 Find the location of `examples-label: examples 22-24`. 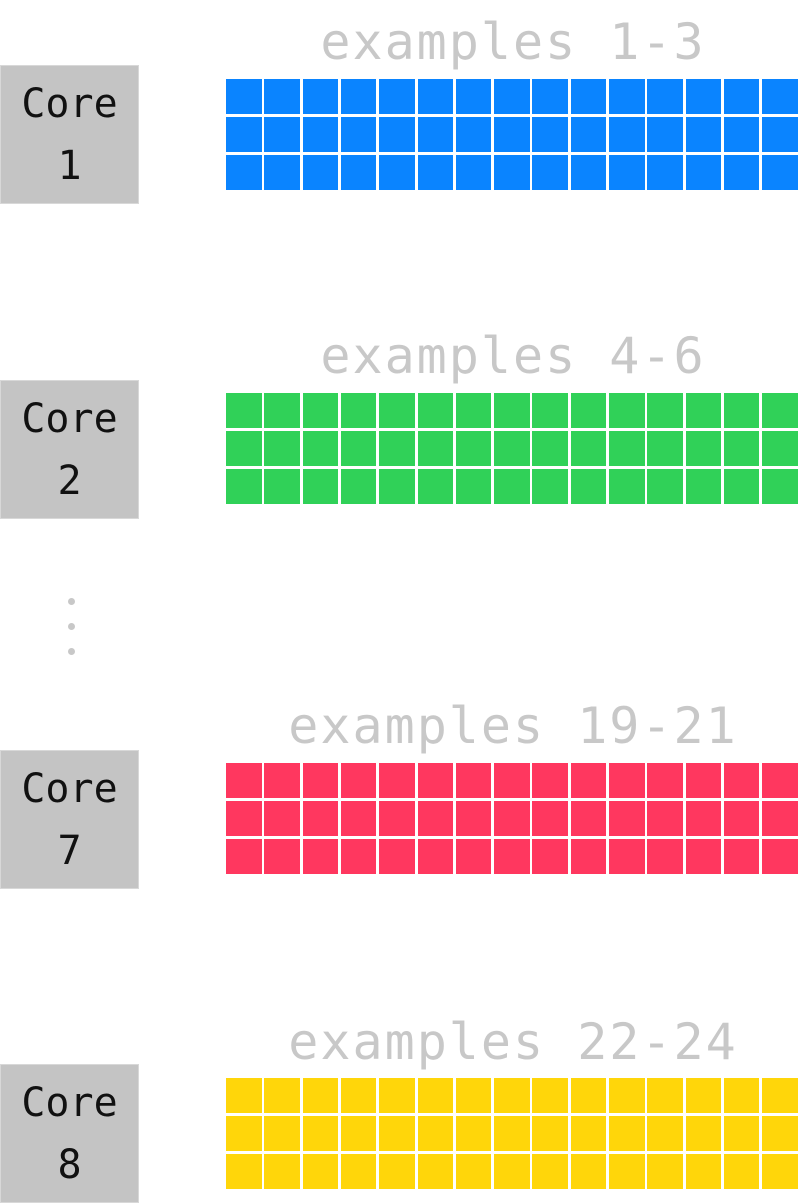

examples-label: examples 22-24 is located at coordinates (513, 1042).